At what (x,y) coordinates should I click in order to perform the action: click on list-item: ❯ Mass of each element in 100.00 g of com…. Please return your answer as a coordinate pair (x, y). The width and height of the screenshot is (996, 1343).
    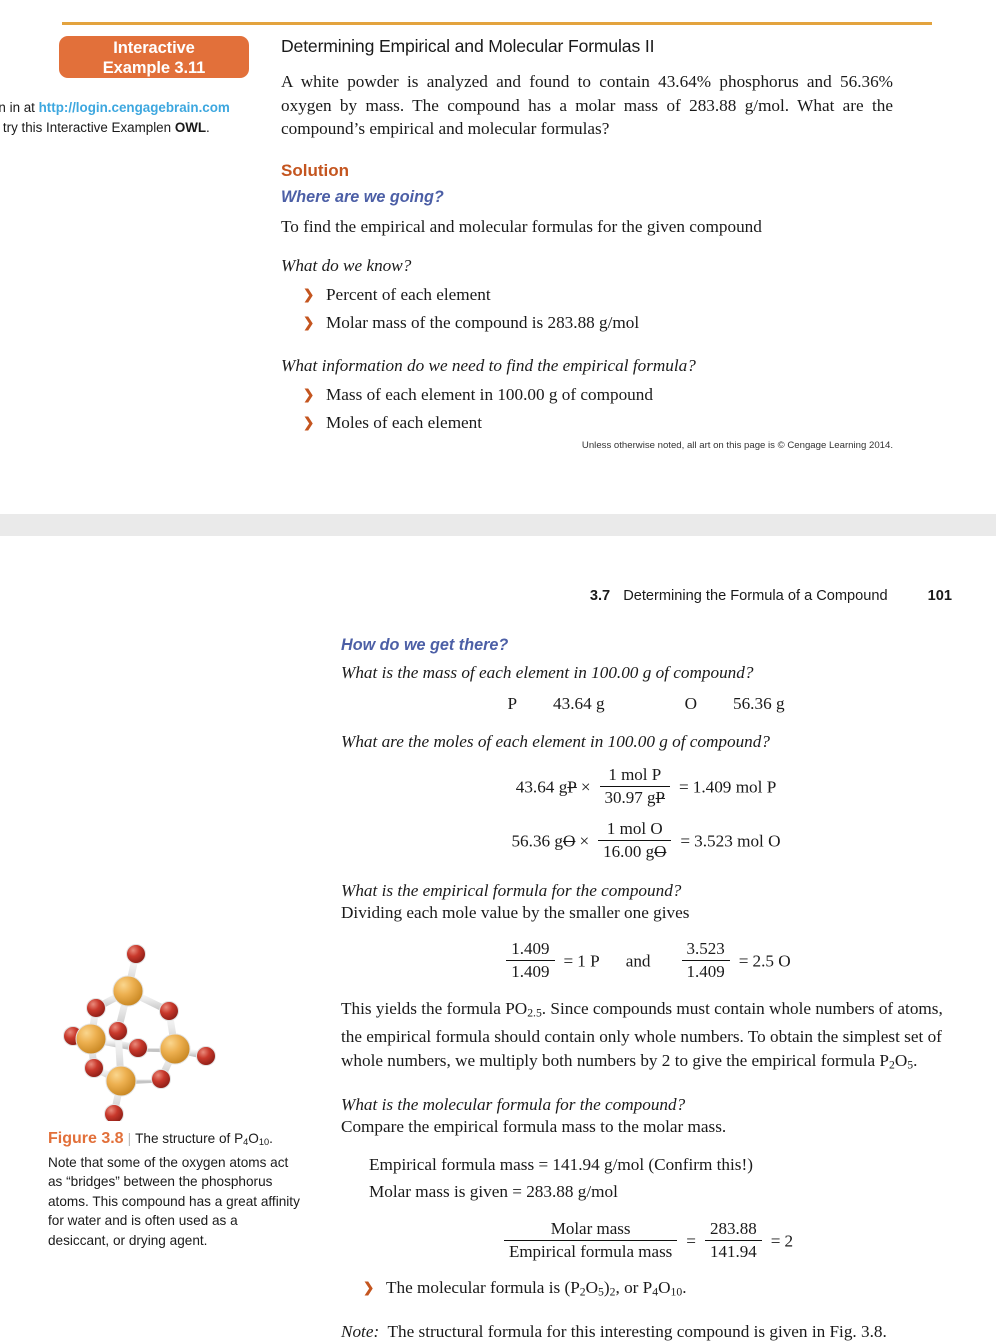
    Looking at the image, I should click on (587, 395).